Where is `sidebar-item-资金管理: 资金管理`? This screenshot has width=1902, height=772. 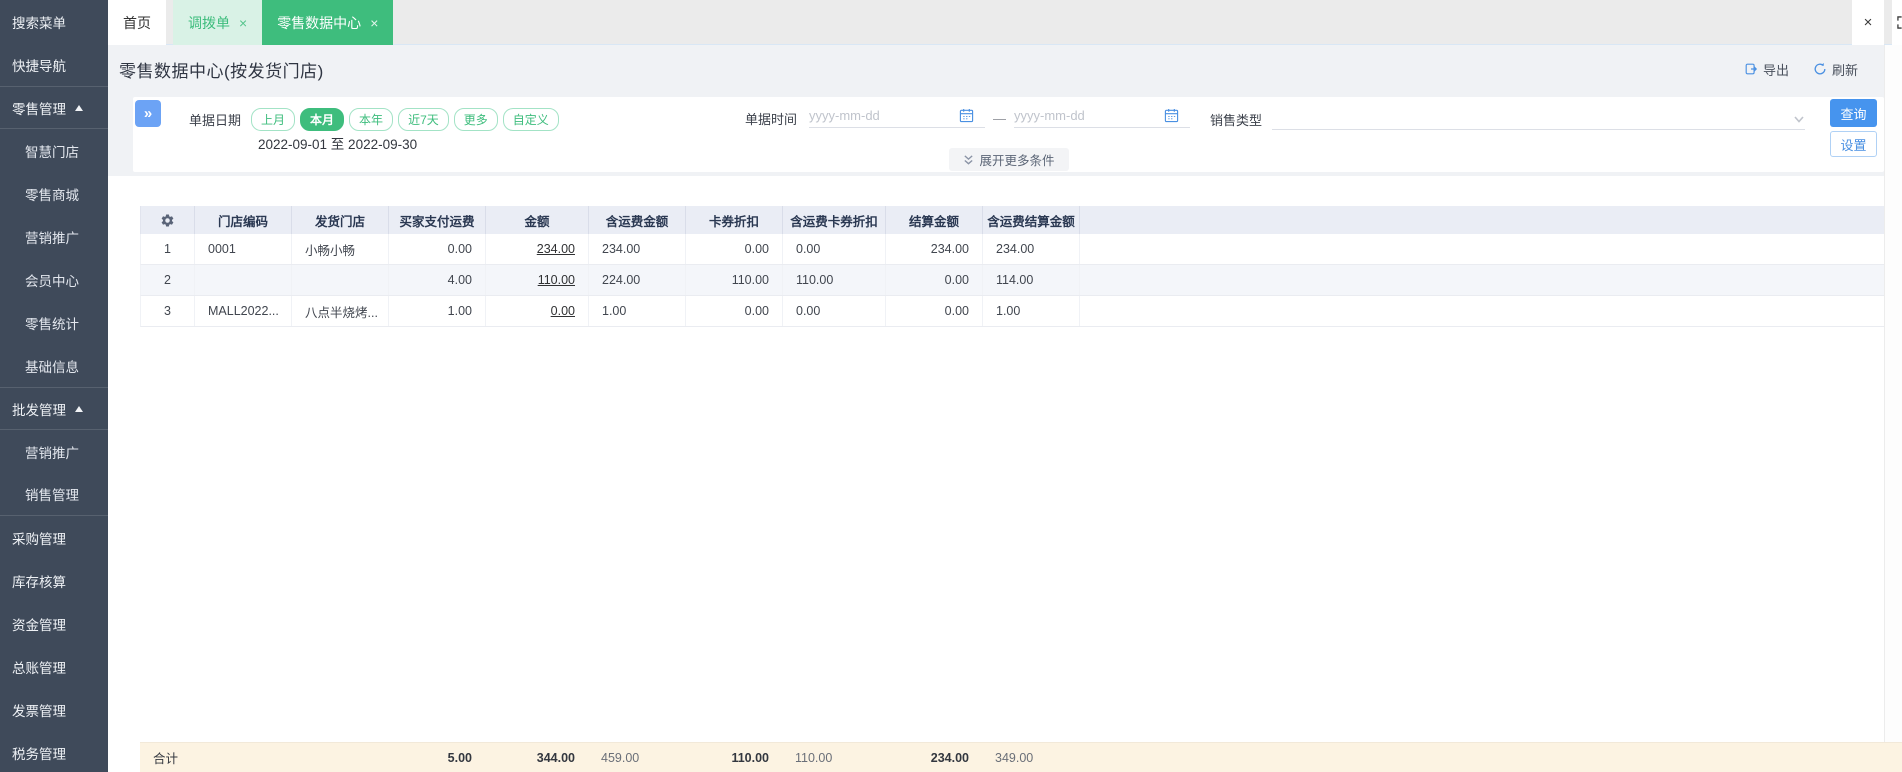
sidebar-item-资金管理: 资金管理 is located at coordinates (54, 623).